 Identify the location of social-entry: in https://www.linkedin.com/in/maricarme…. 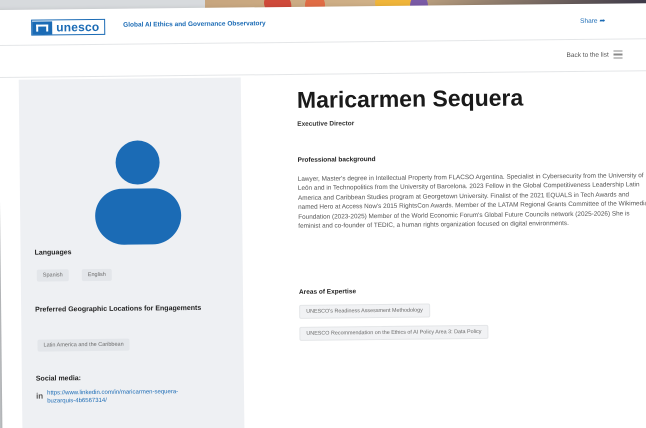
(116, 397).